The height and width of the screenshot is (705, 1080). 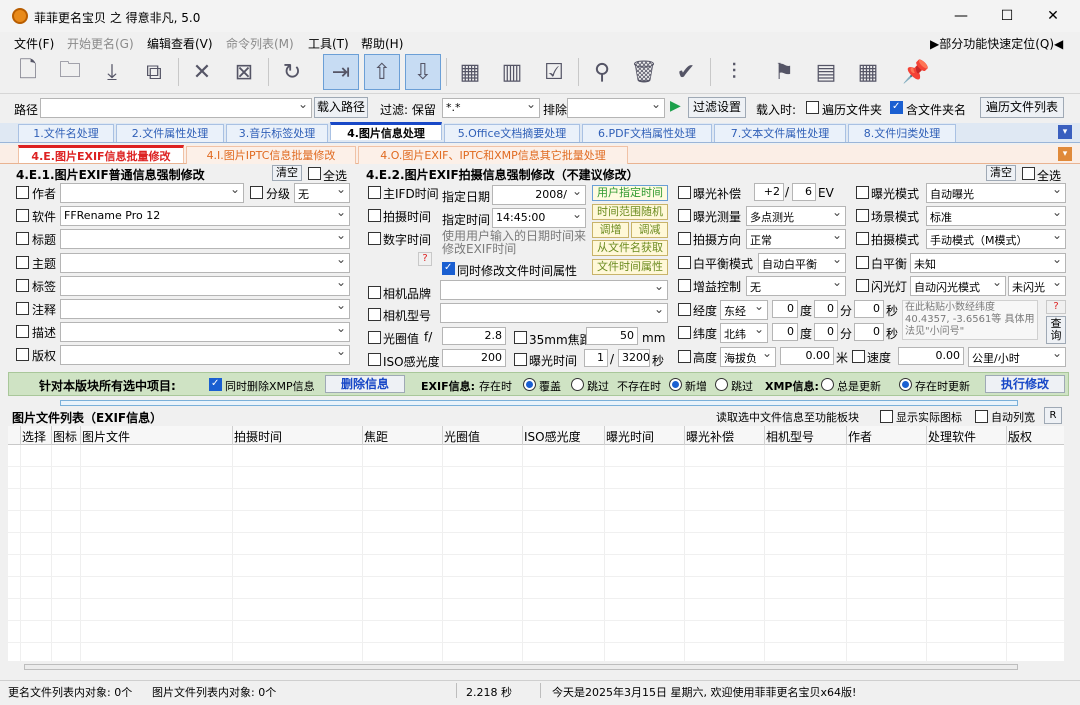 What do you see at coordinates (322, 193) in the screenshot?
I see `grade-combo: 无` at bounding box center [322, 193].